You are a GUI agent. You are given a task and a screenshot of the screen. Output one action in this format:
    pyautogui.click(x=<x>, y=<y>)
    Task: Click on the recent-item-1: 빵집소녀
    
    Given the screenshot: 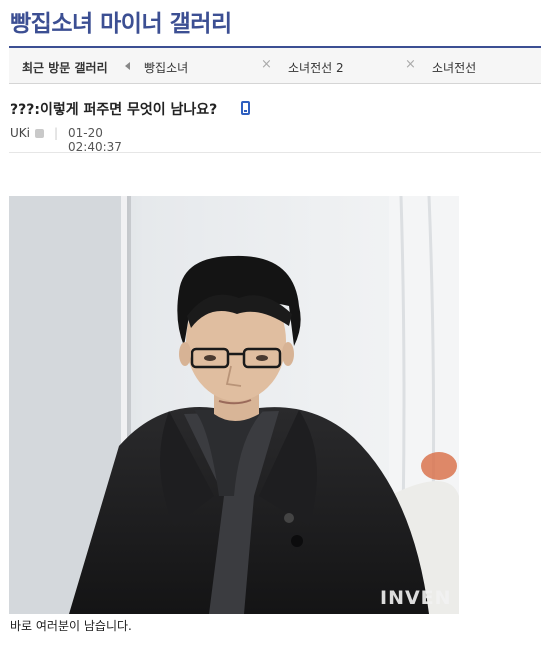 What is the action you would take?
    pyautogui.click(x=166, y=67)
    